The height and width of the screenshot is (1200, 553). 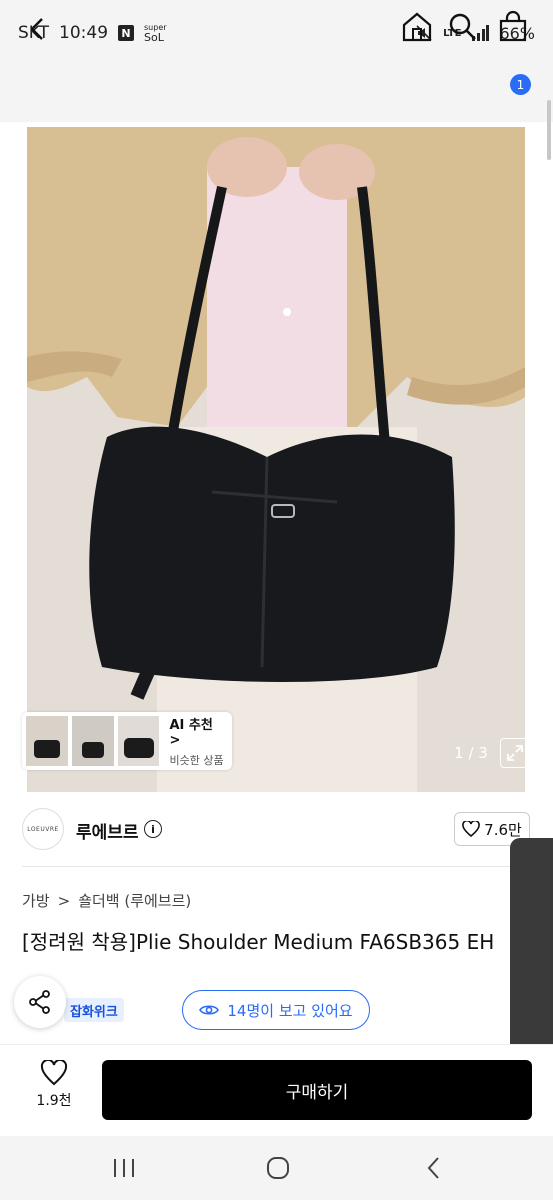 I want to click on sol-app-icon: super SoL, so click(x=155, y=33).